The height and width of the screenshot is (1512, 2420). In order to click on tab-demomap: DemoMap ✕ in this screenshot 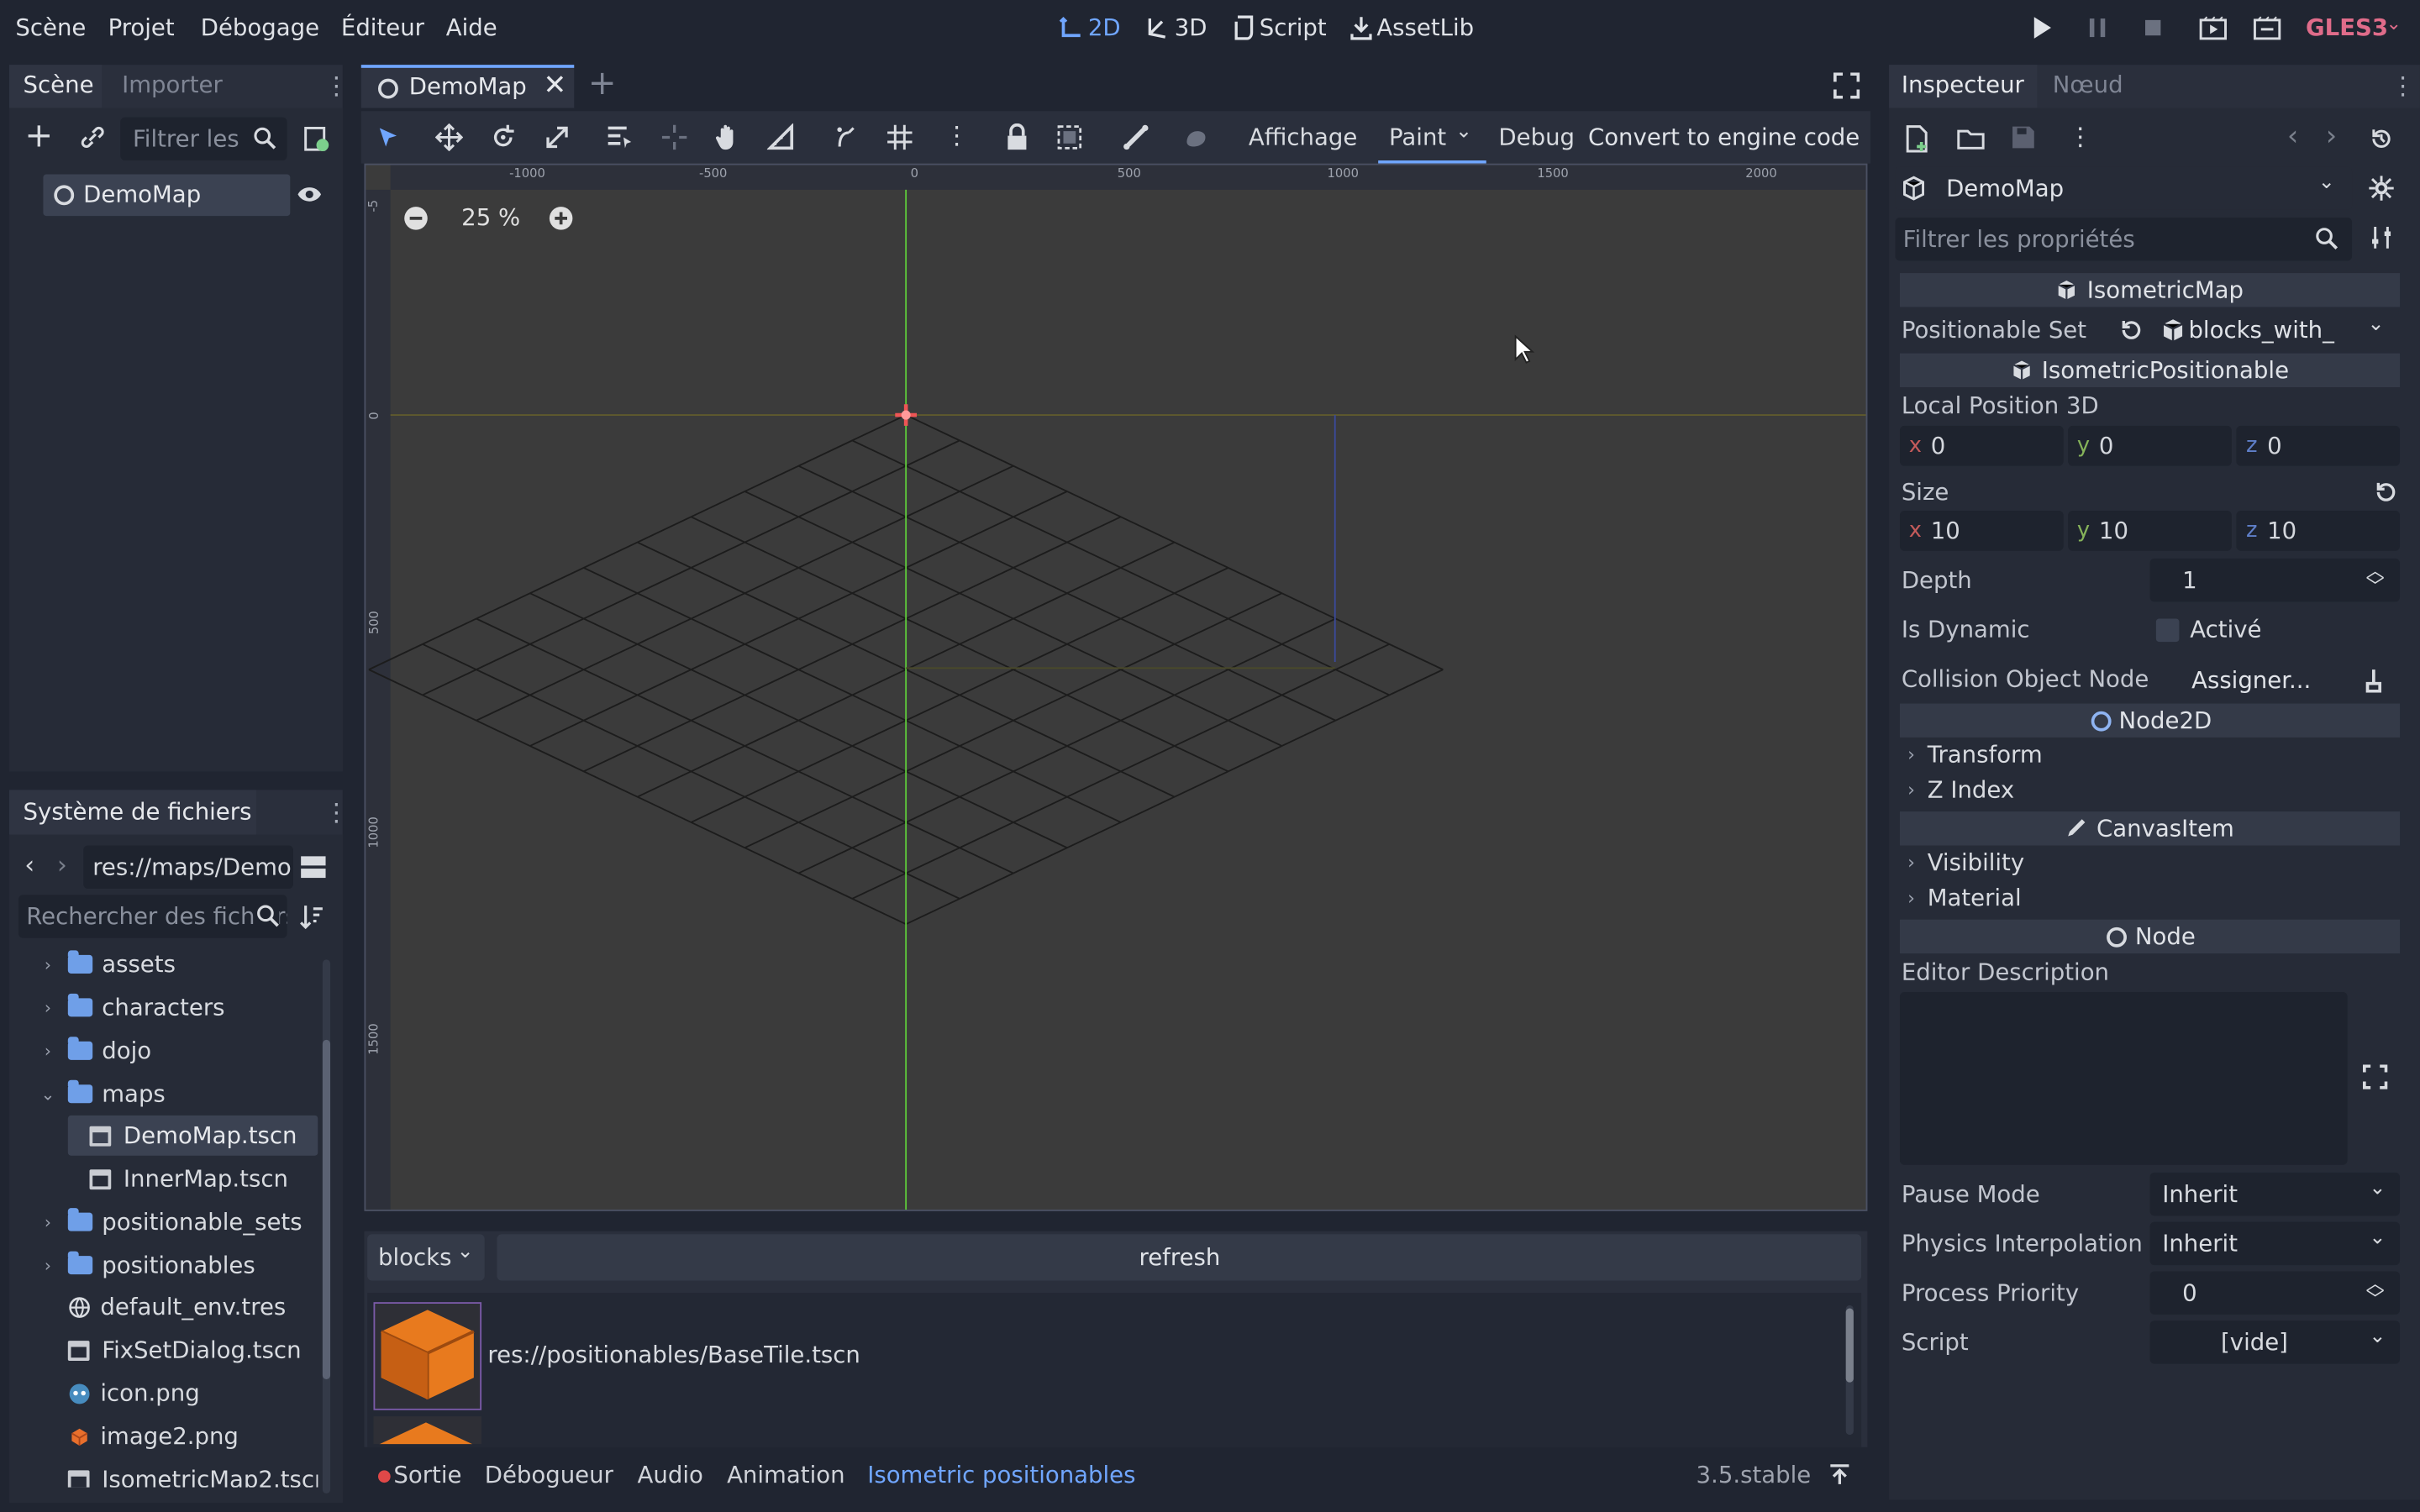, I will do `click(467, 86)`.